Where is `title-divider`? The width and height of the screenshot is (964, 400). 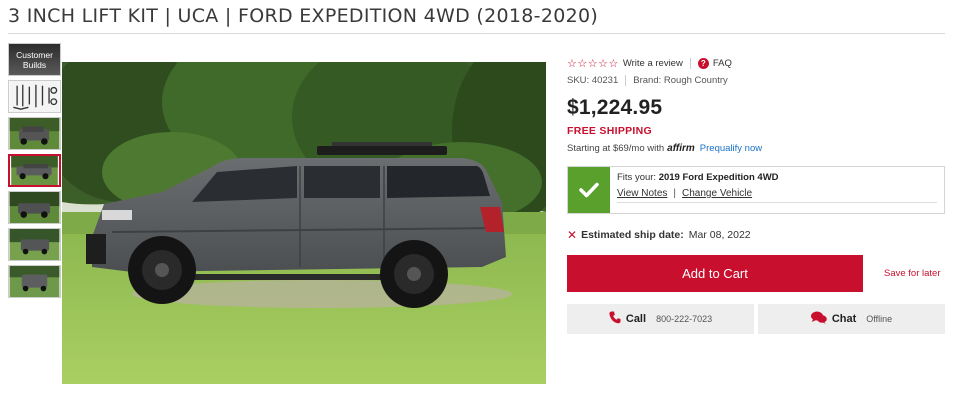 title-divider is located at coordinates (476, 33).